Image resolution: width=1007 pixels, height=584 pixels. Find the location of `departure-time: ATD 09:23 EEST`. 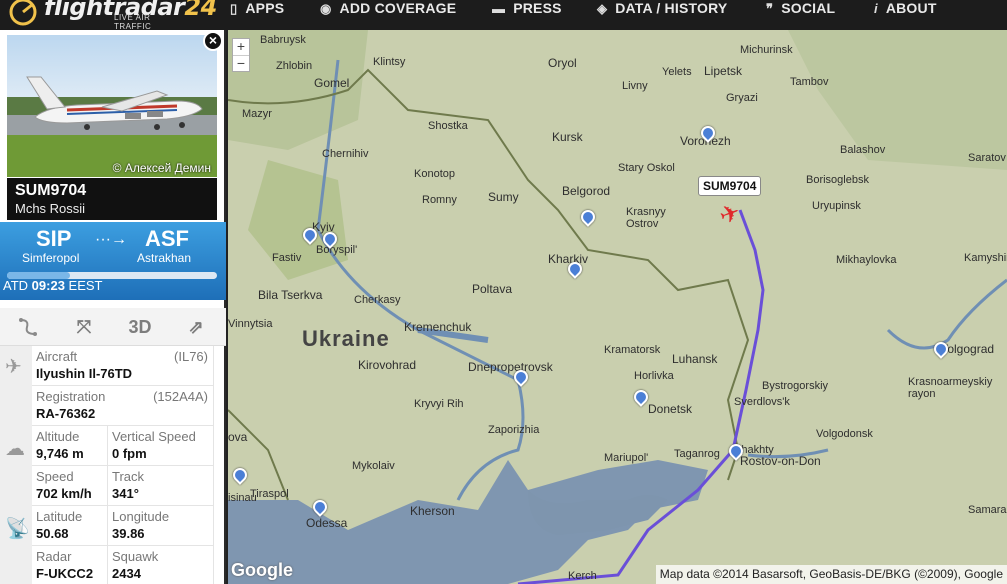

departure-time: ATD 09:23 EEST is located at coordinates (53, 285).